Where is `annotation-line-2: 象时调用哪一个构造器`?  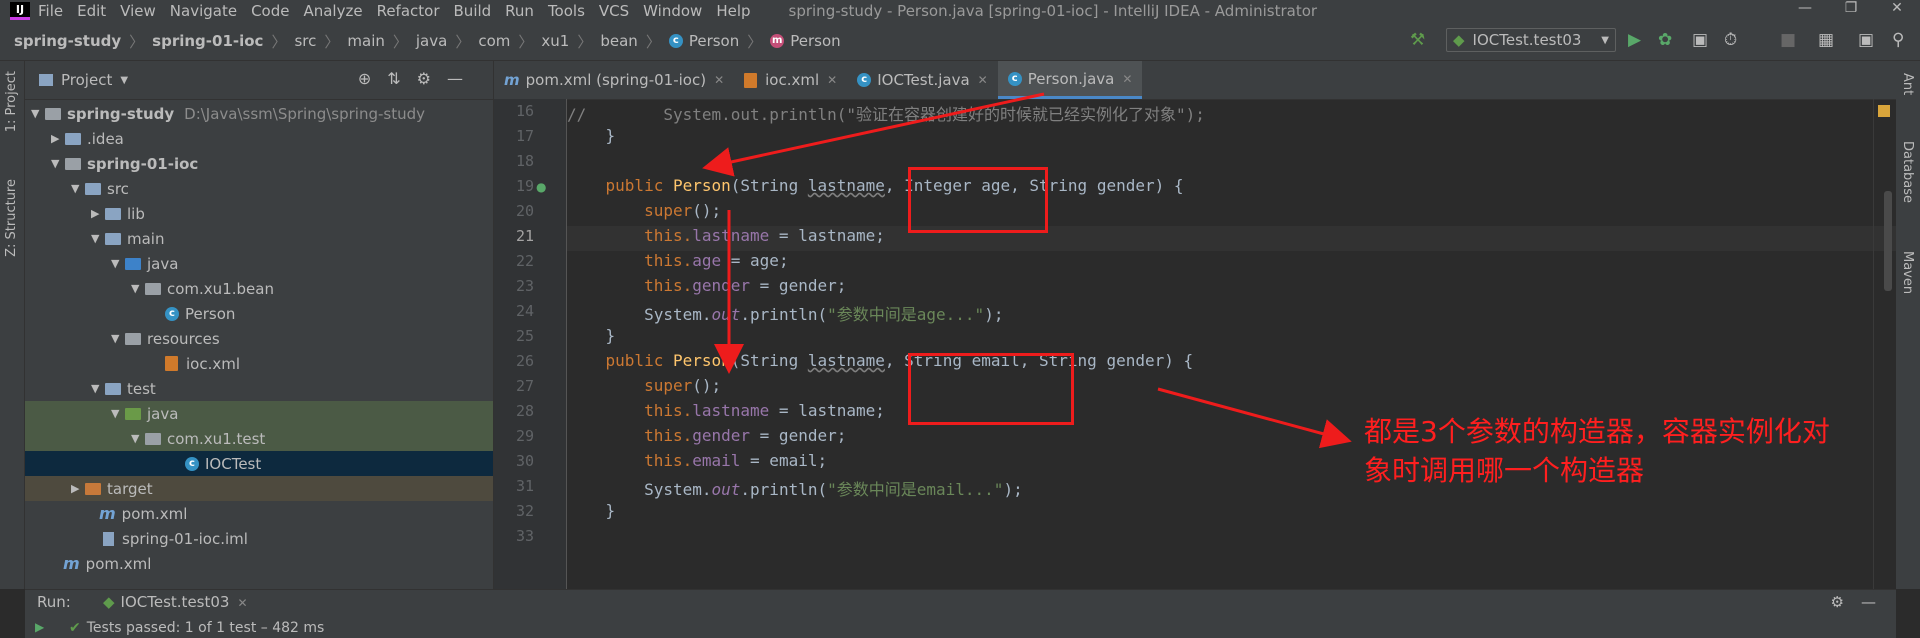
annotation-line-2: 象时调用哪一个构造器 is located at coordinates (1504, 470).